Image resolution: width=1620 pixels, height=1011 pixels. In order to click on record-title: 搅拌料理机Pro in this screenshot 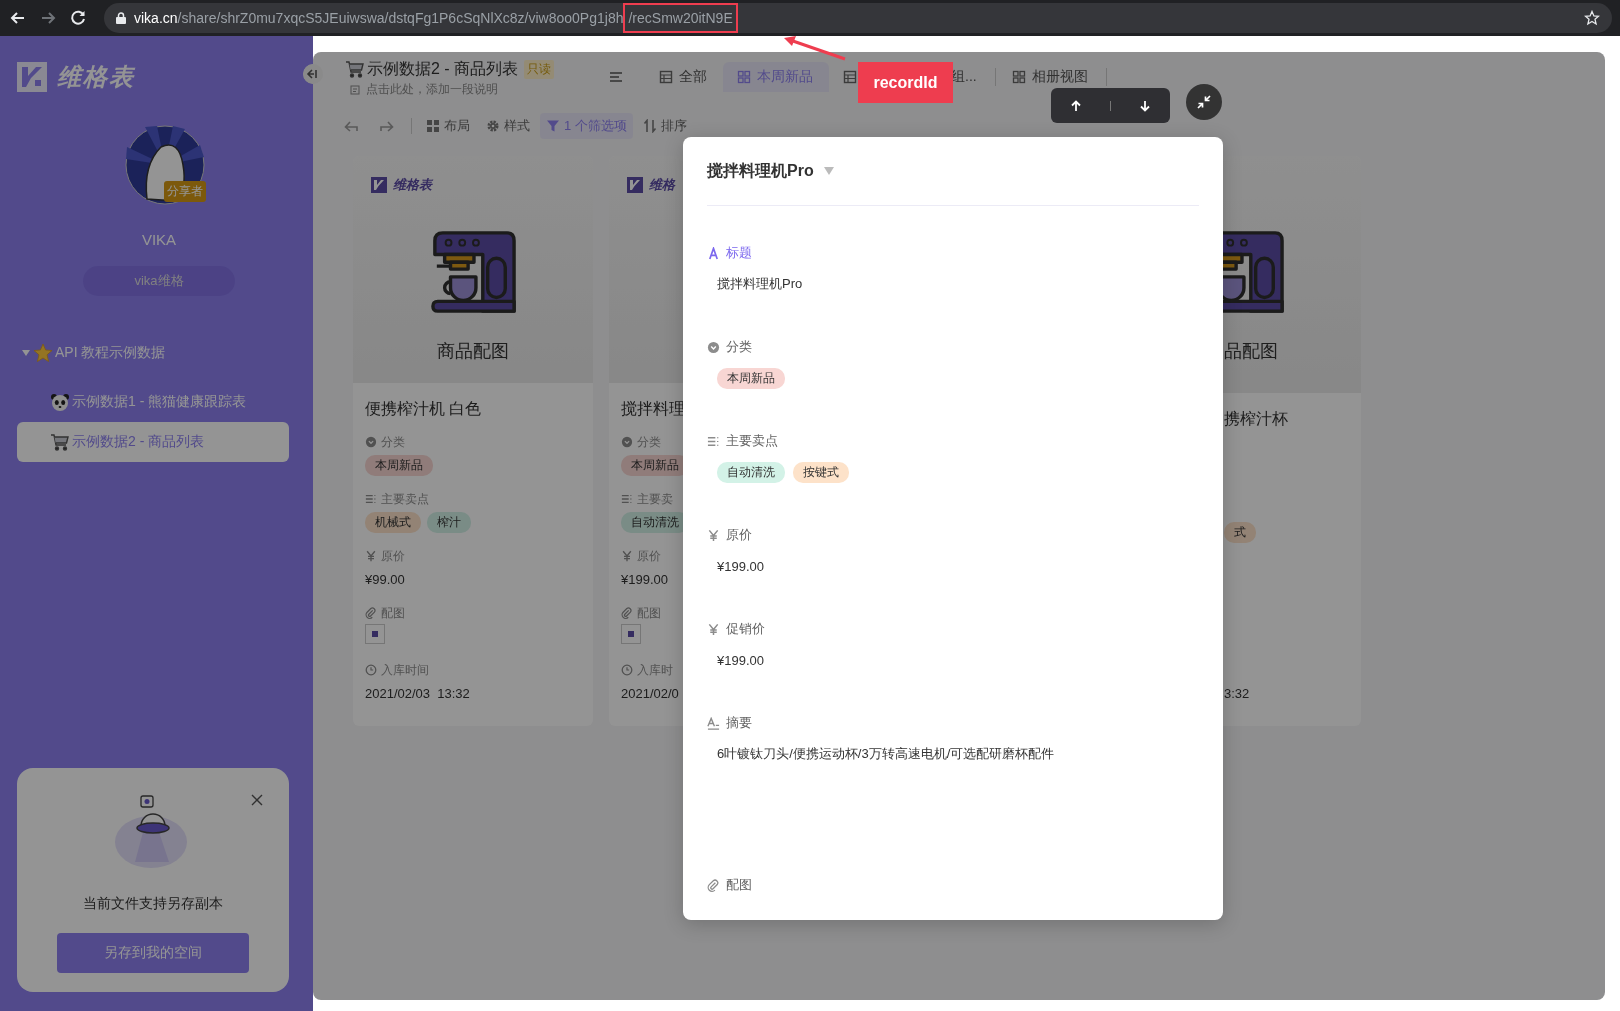, I will do `click(760, 170)`.